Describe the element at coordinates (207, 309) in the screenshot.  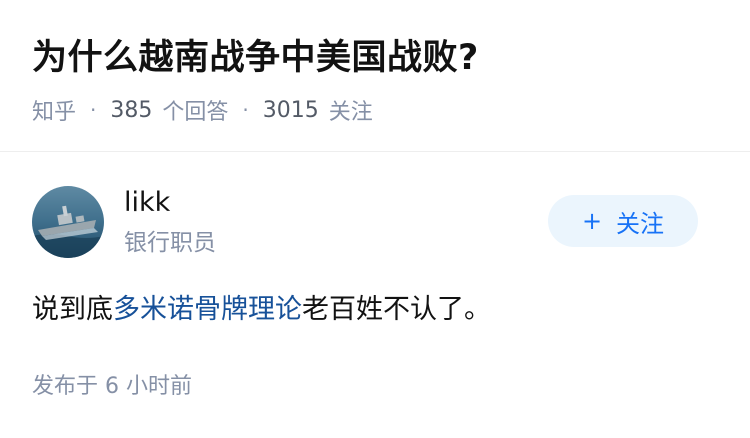
I see `topic-link: 多米诺骨牌理论` at that location.